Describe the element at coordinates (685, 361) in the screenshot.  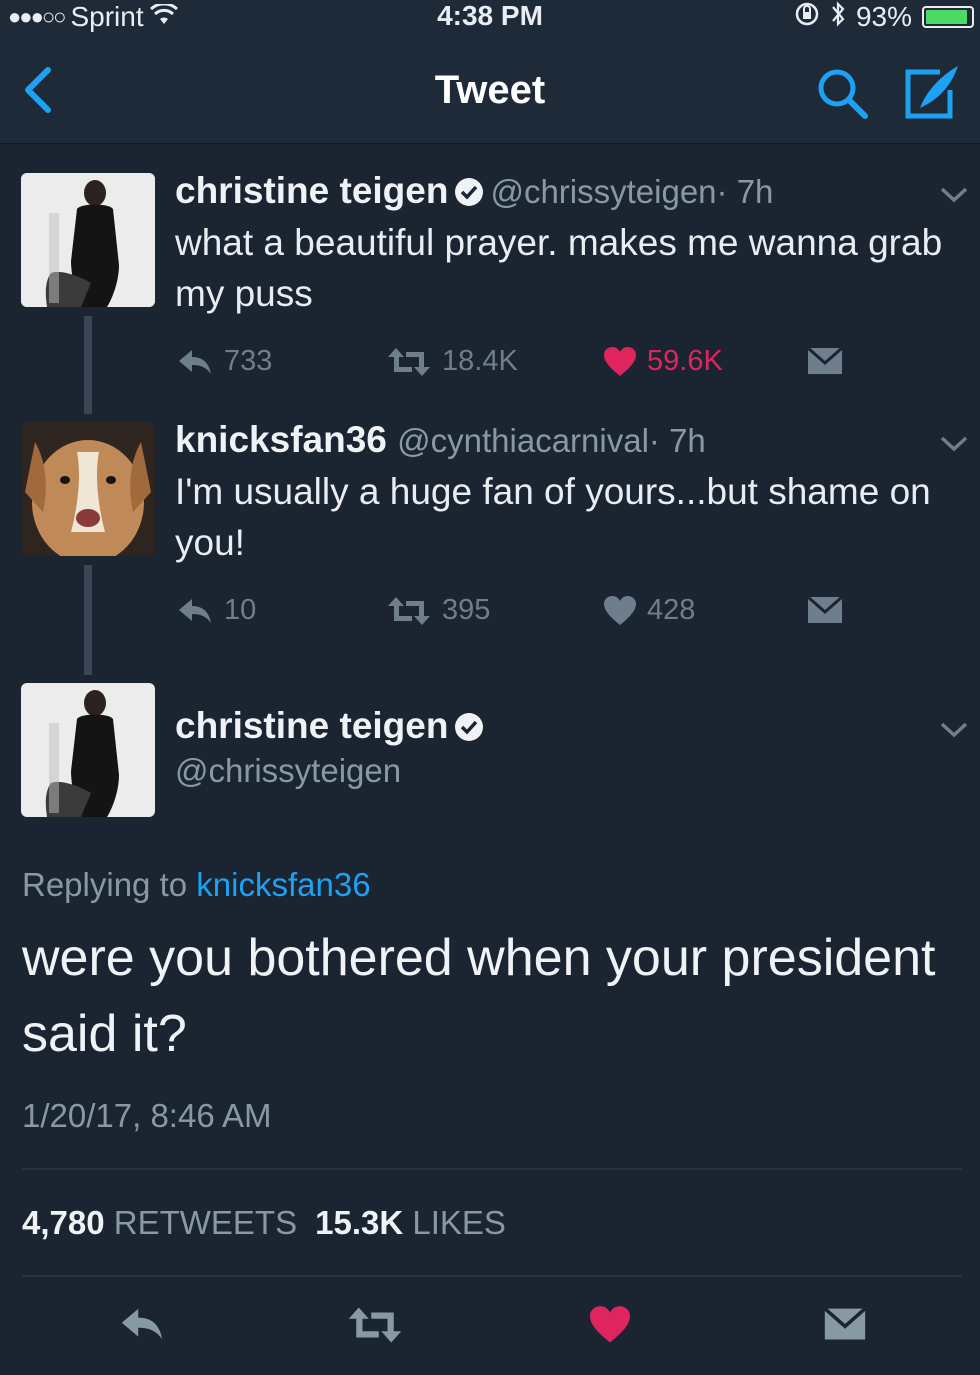
I see `like-count: 59.6K` at that location.